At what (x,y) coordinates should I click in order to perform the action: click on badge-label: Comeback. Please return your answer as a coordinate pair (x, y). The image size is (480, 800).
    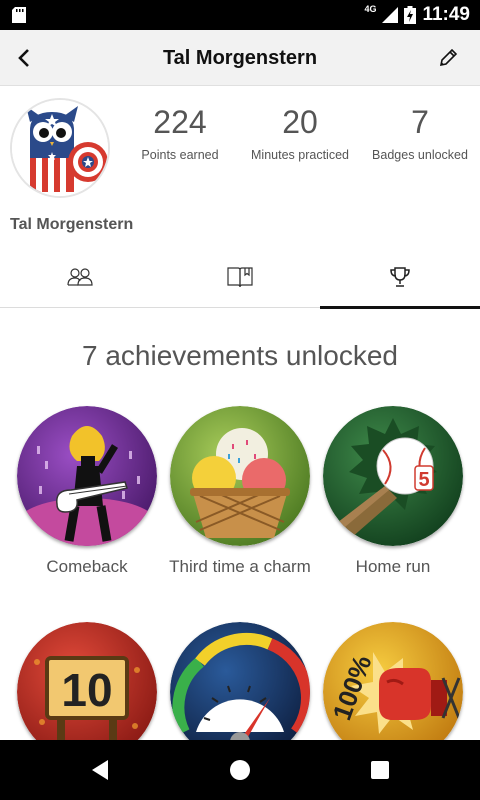
    Looking at the image, I should click on (87, 566).